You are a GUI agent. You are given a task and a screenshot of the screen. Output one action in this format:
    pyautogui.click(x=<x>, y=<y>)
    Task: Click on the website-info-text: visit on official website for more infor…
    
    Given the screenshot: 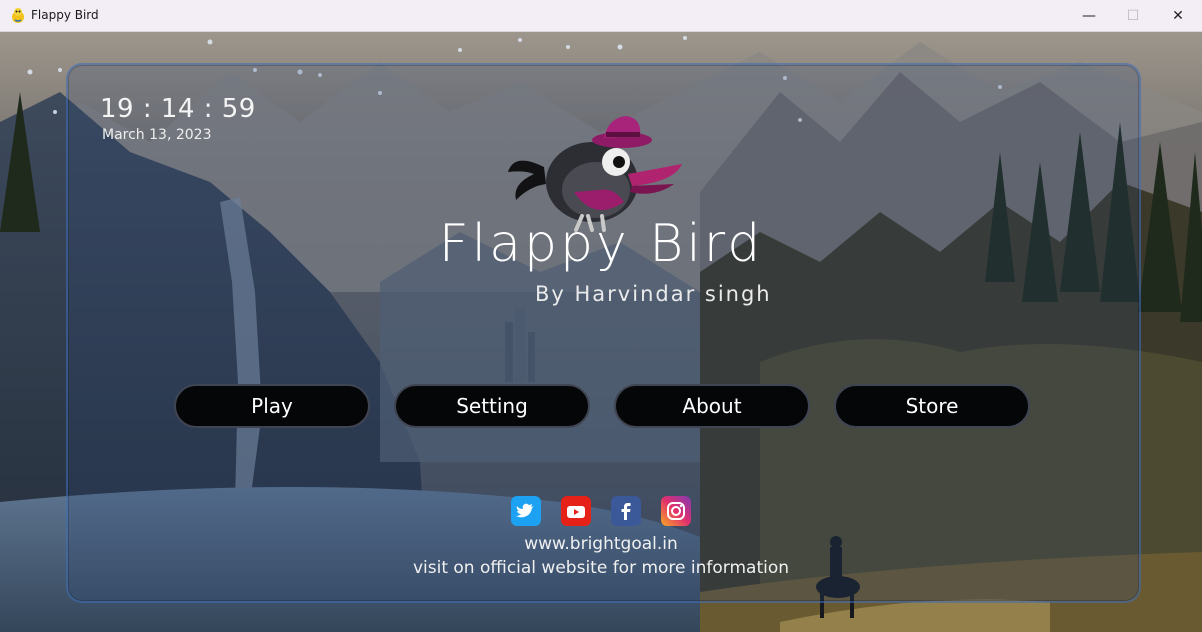 What is the action you would take?
    pyautogui.click(x=601, y=568)
    